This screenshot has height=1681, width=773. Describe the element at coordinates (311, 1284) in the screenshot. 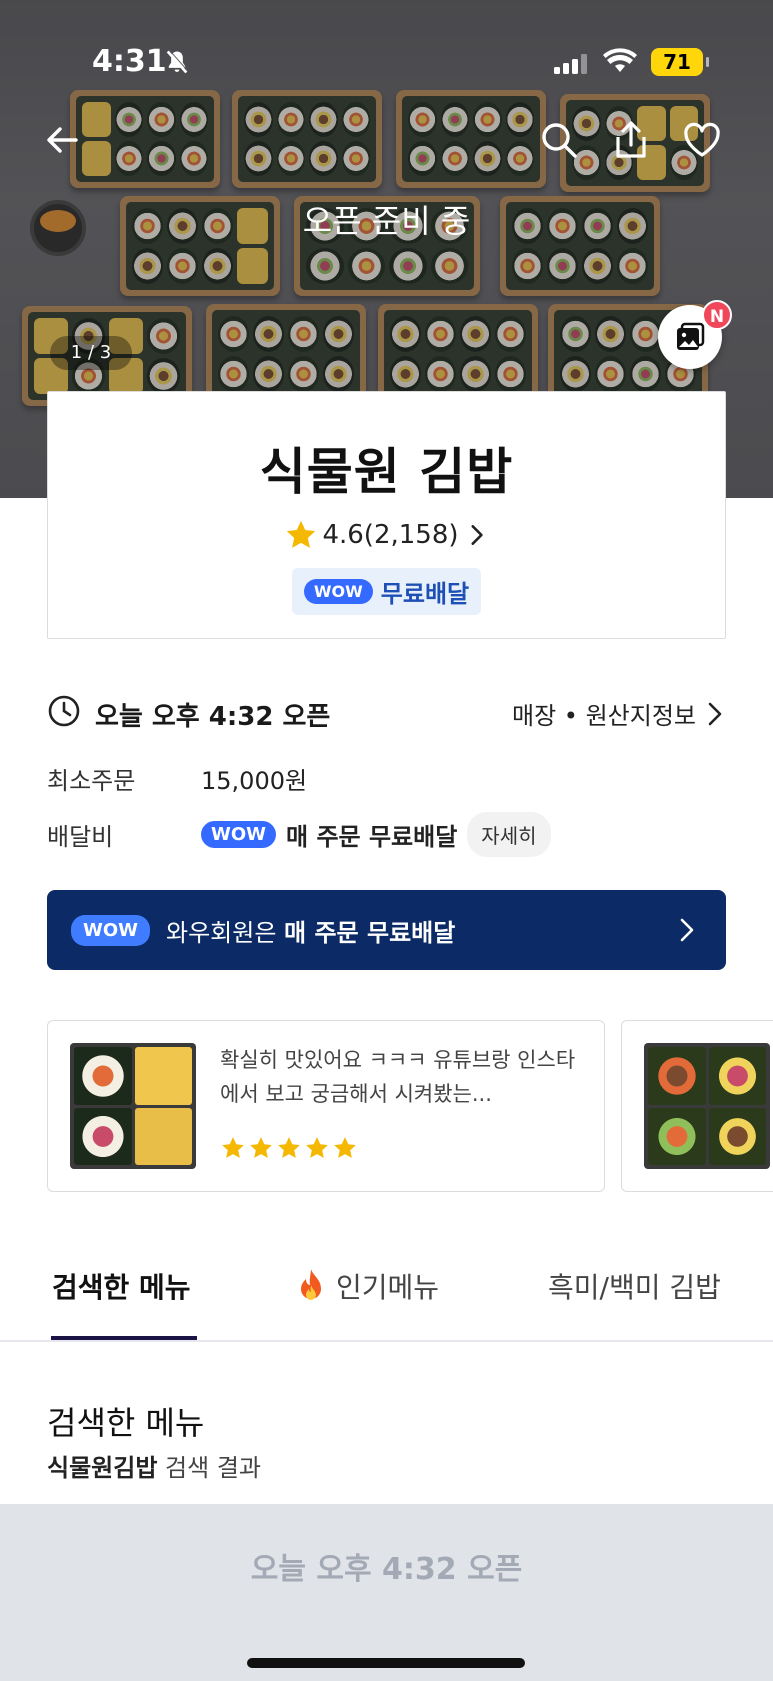

I see `fire-icon` at that location.